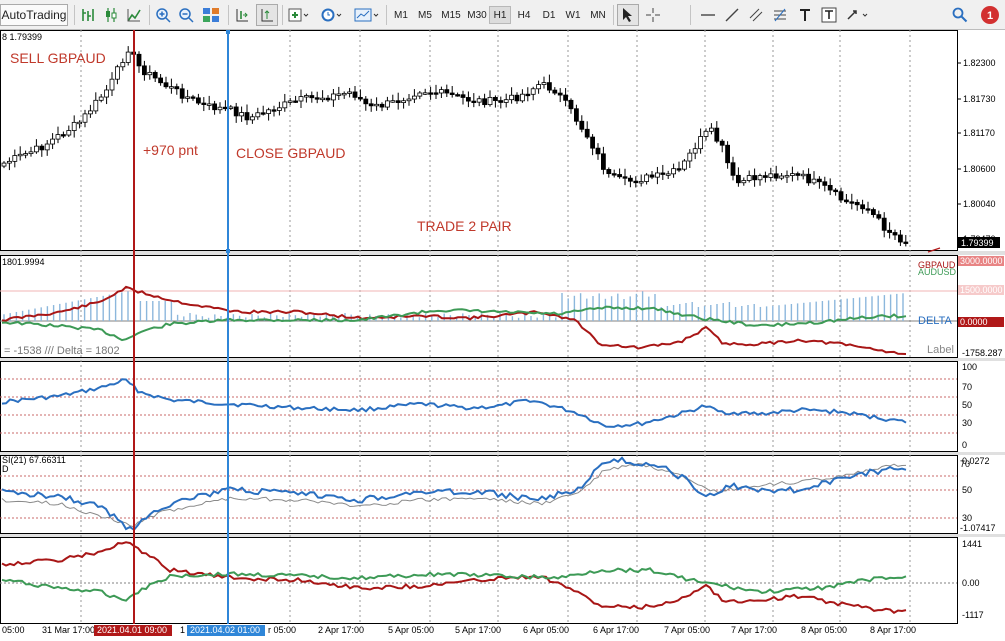 Image resolution: width=1005 pixels, height=641 pixels. What do you see at coordinates (163, 15) in the screenshot?
I see `zoom-in-icon` at bounding box center [163, 15].